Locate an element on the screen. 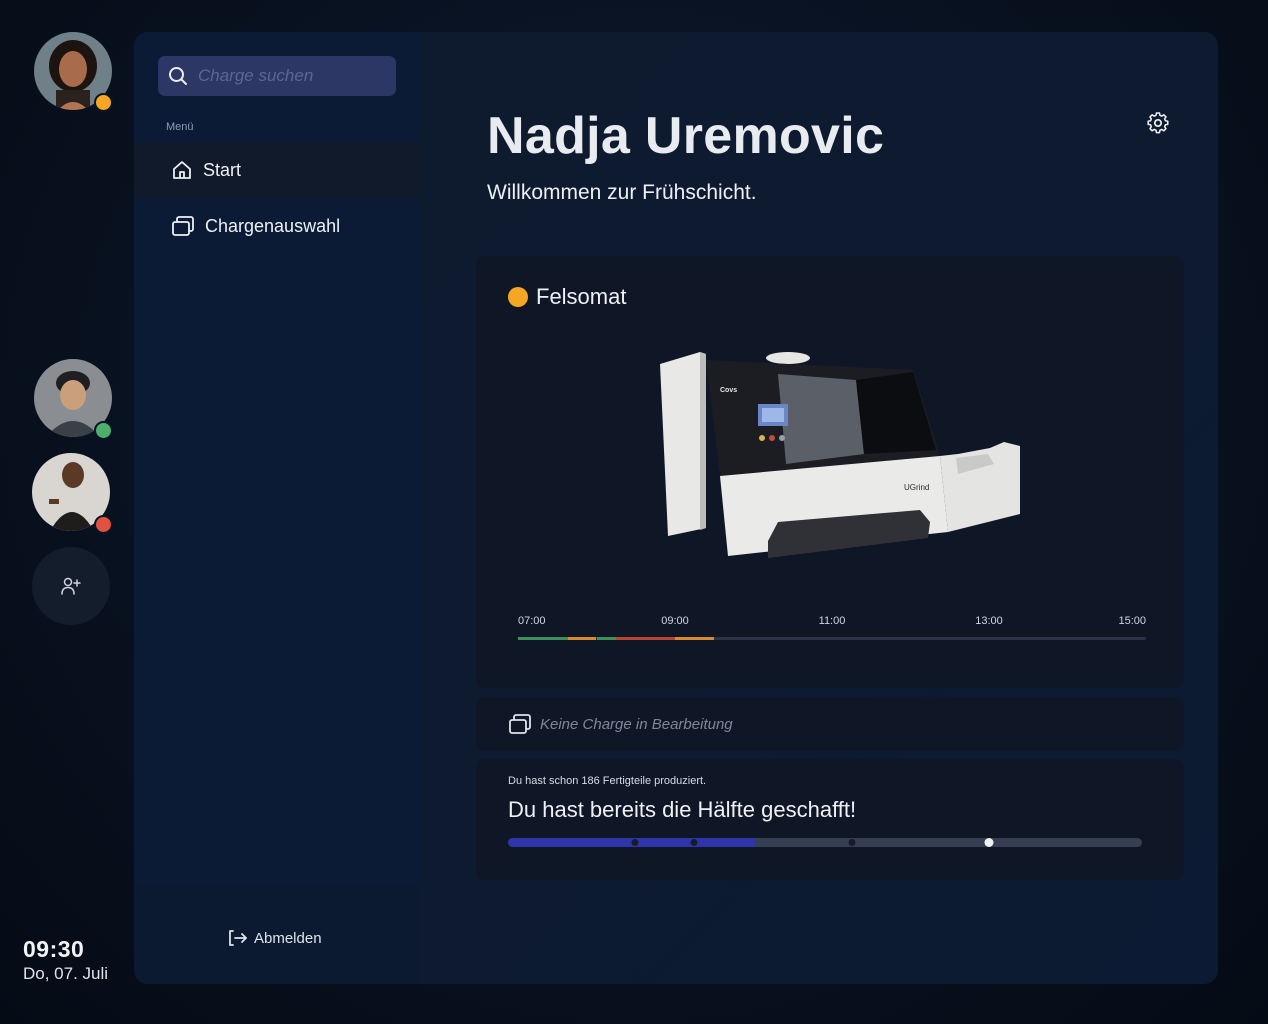 The height and width of the screenshot is (1024, 1268). nav-item-chargenauswahl: Chargenauswahl is located at coordinates (277, 226).